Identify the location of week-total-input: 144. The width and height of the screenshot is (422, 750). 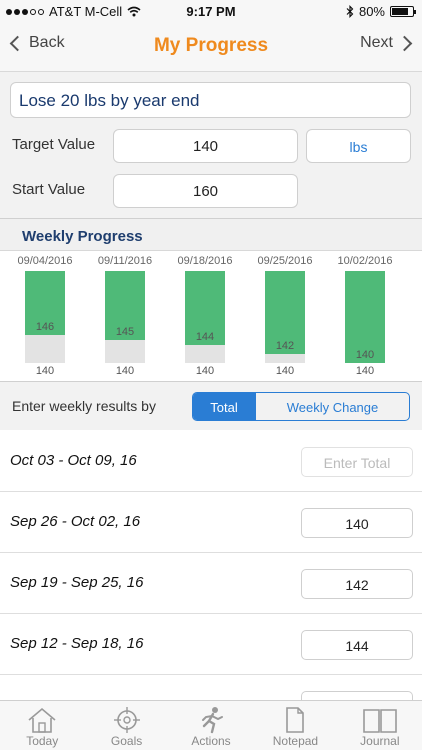
(357, 645).